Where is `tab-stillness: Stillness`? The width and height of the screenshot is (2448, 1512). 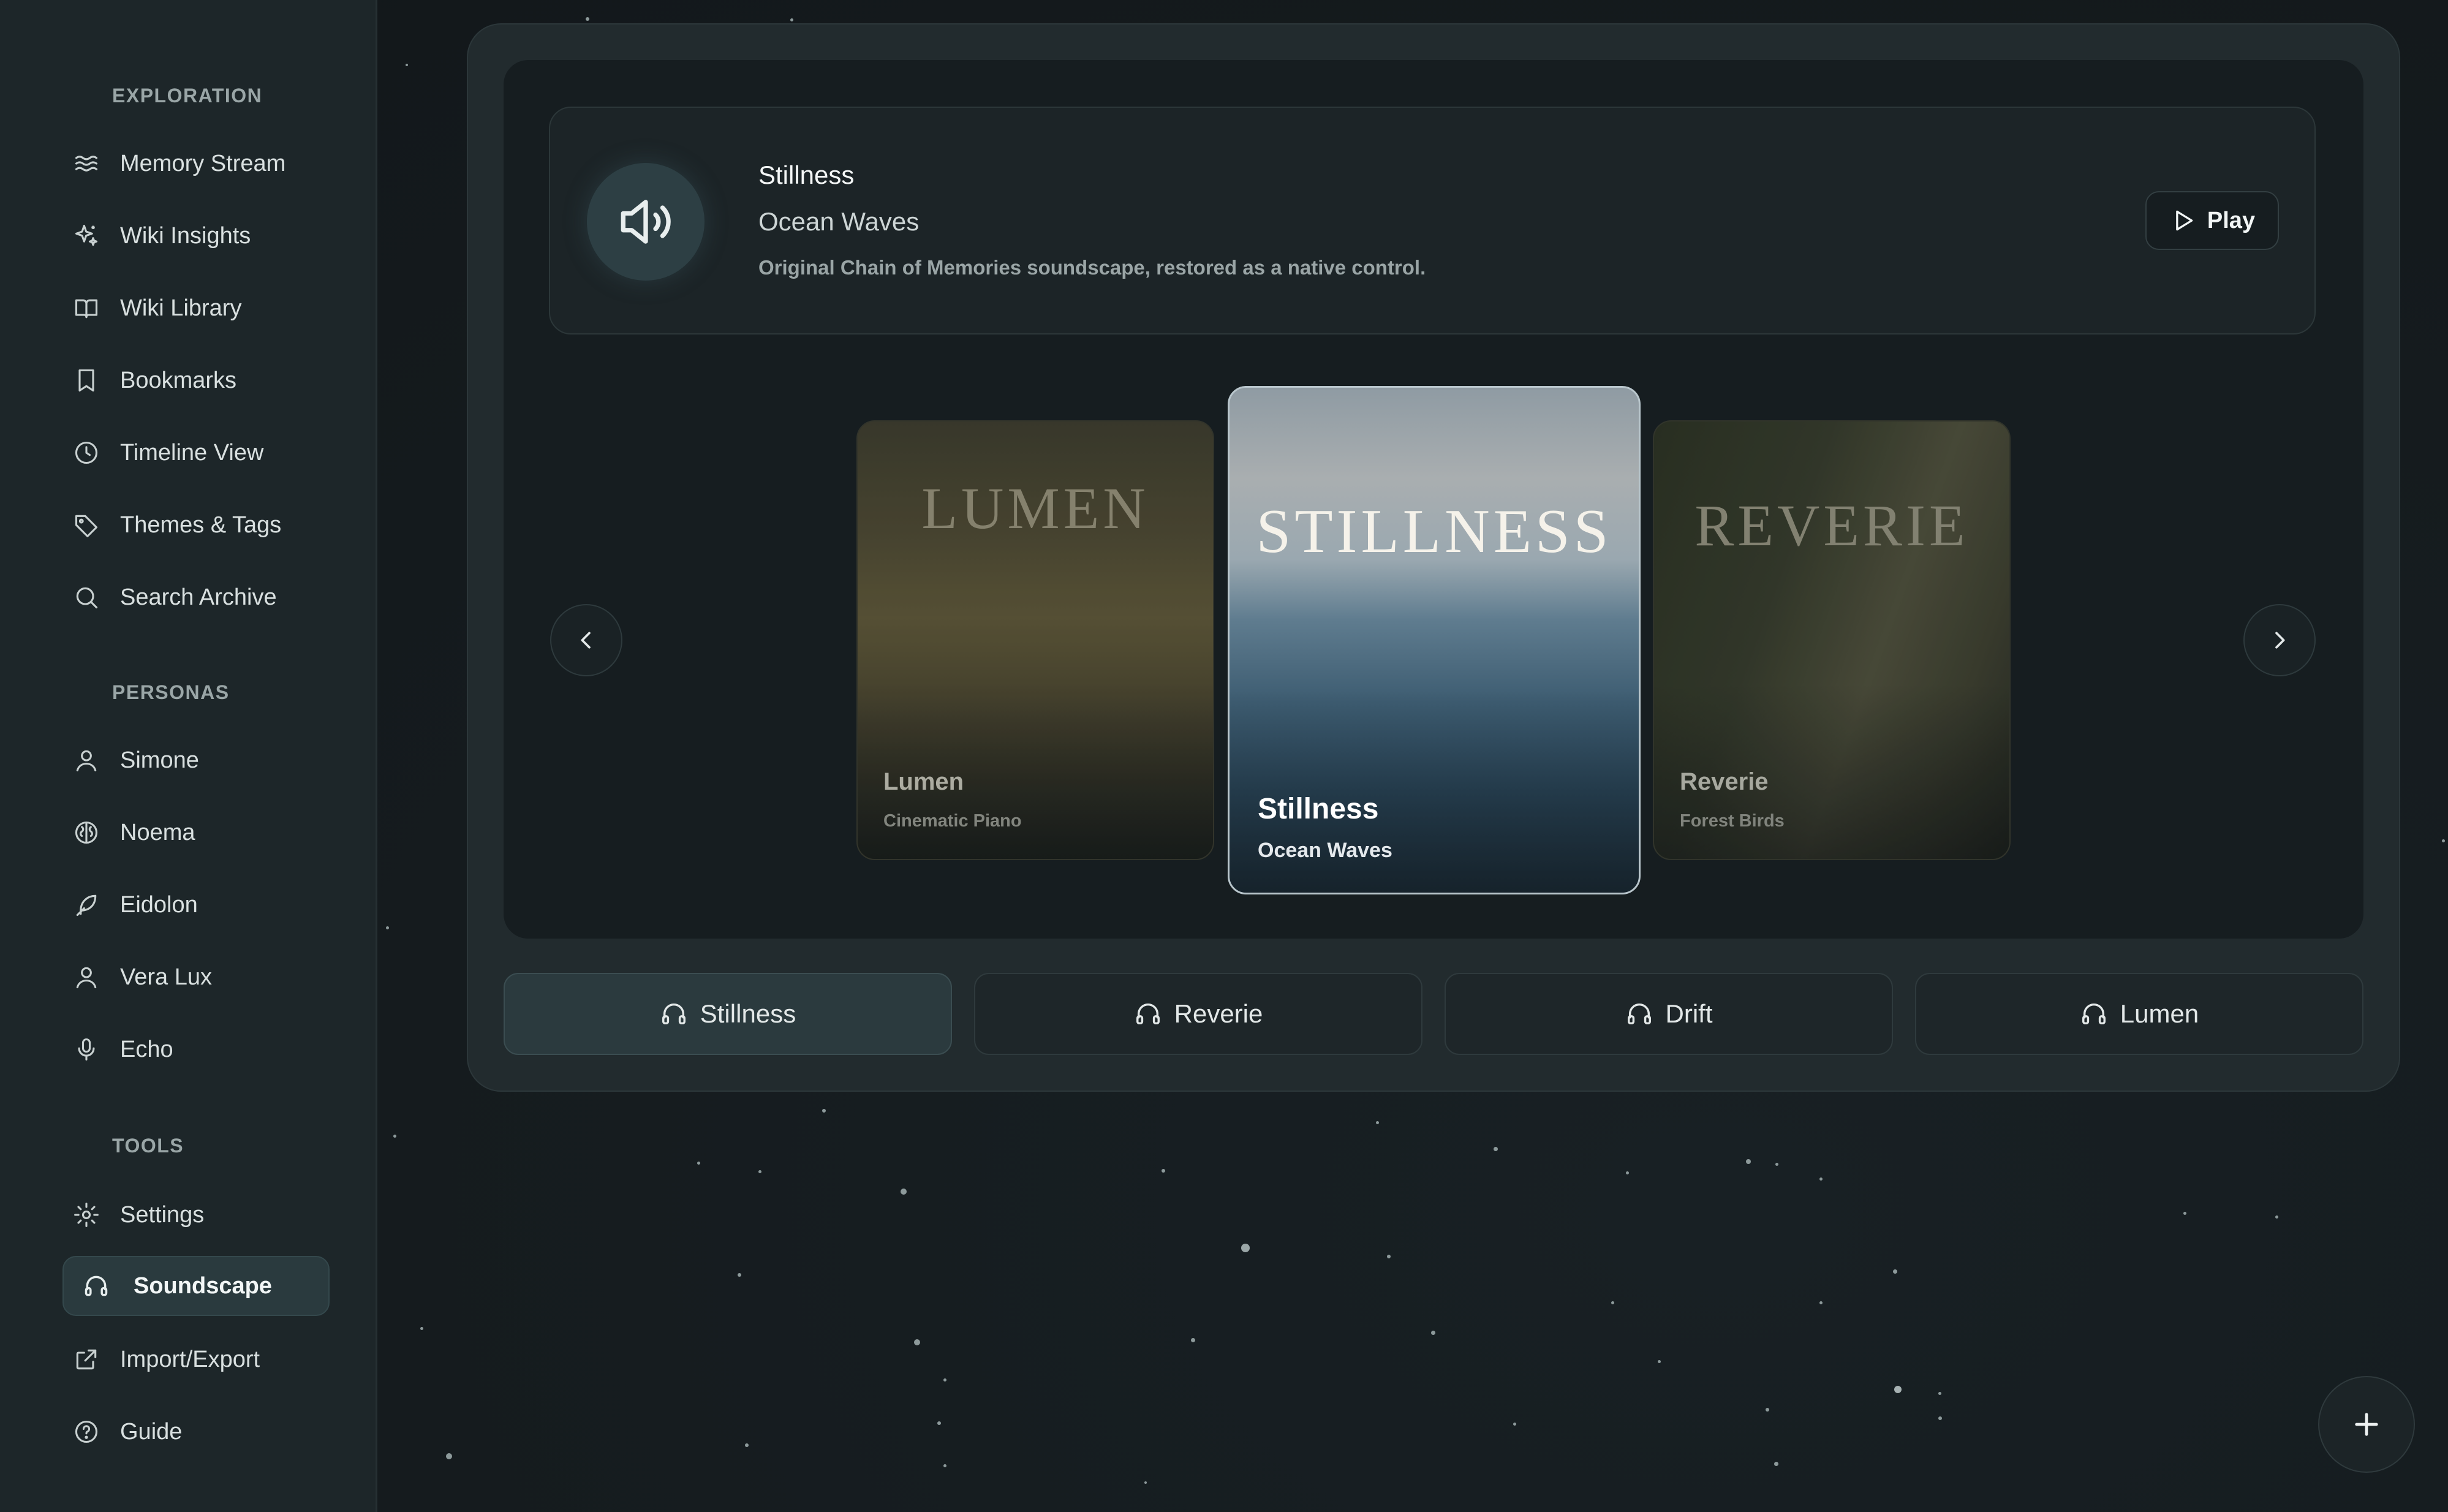 tab-stillness: Stillness is located at coordinates (728, 1014).